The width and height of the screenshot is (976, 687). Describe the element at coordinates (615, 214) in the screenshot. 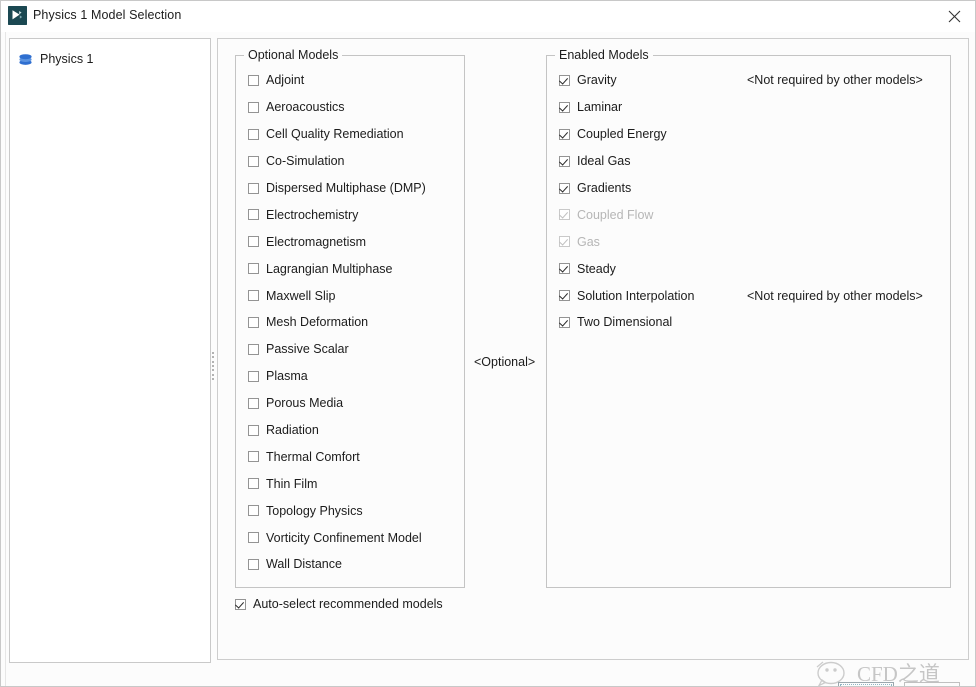

I see `model-label: Coupled Flow` at that location.